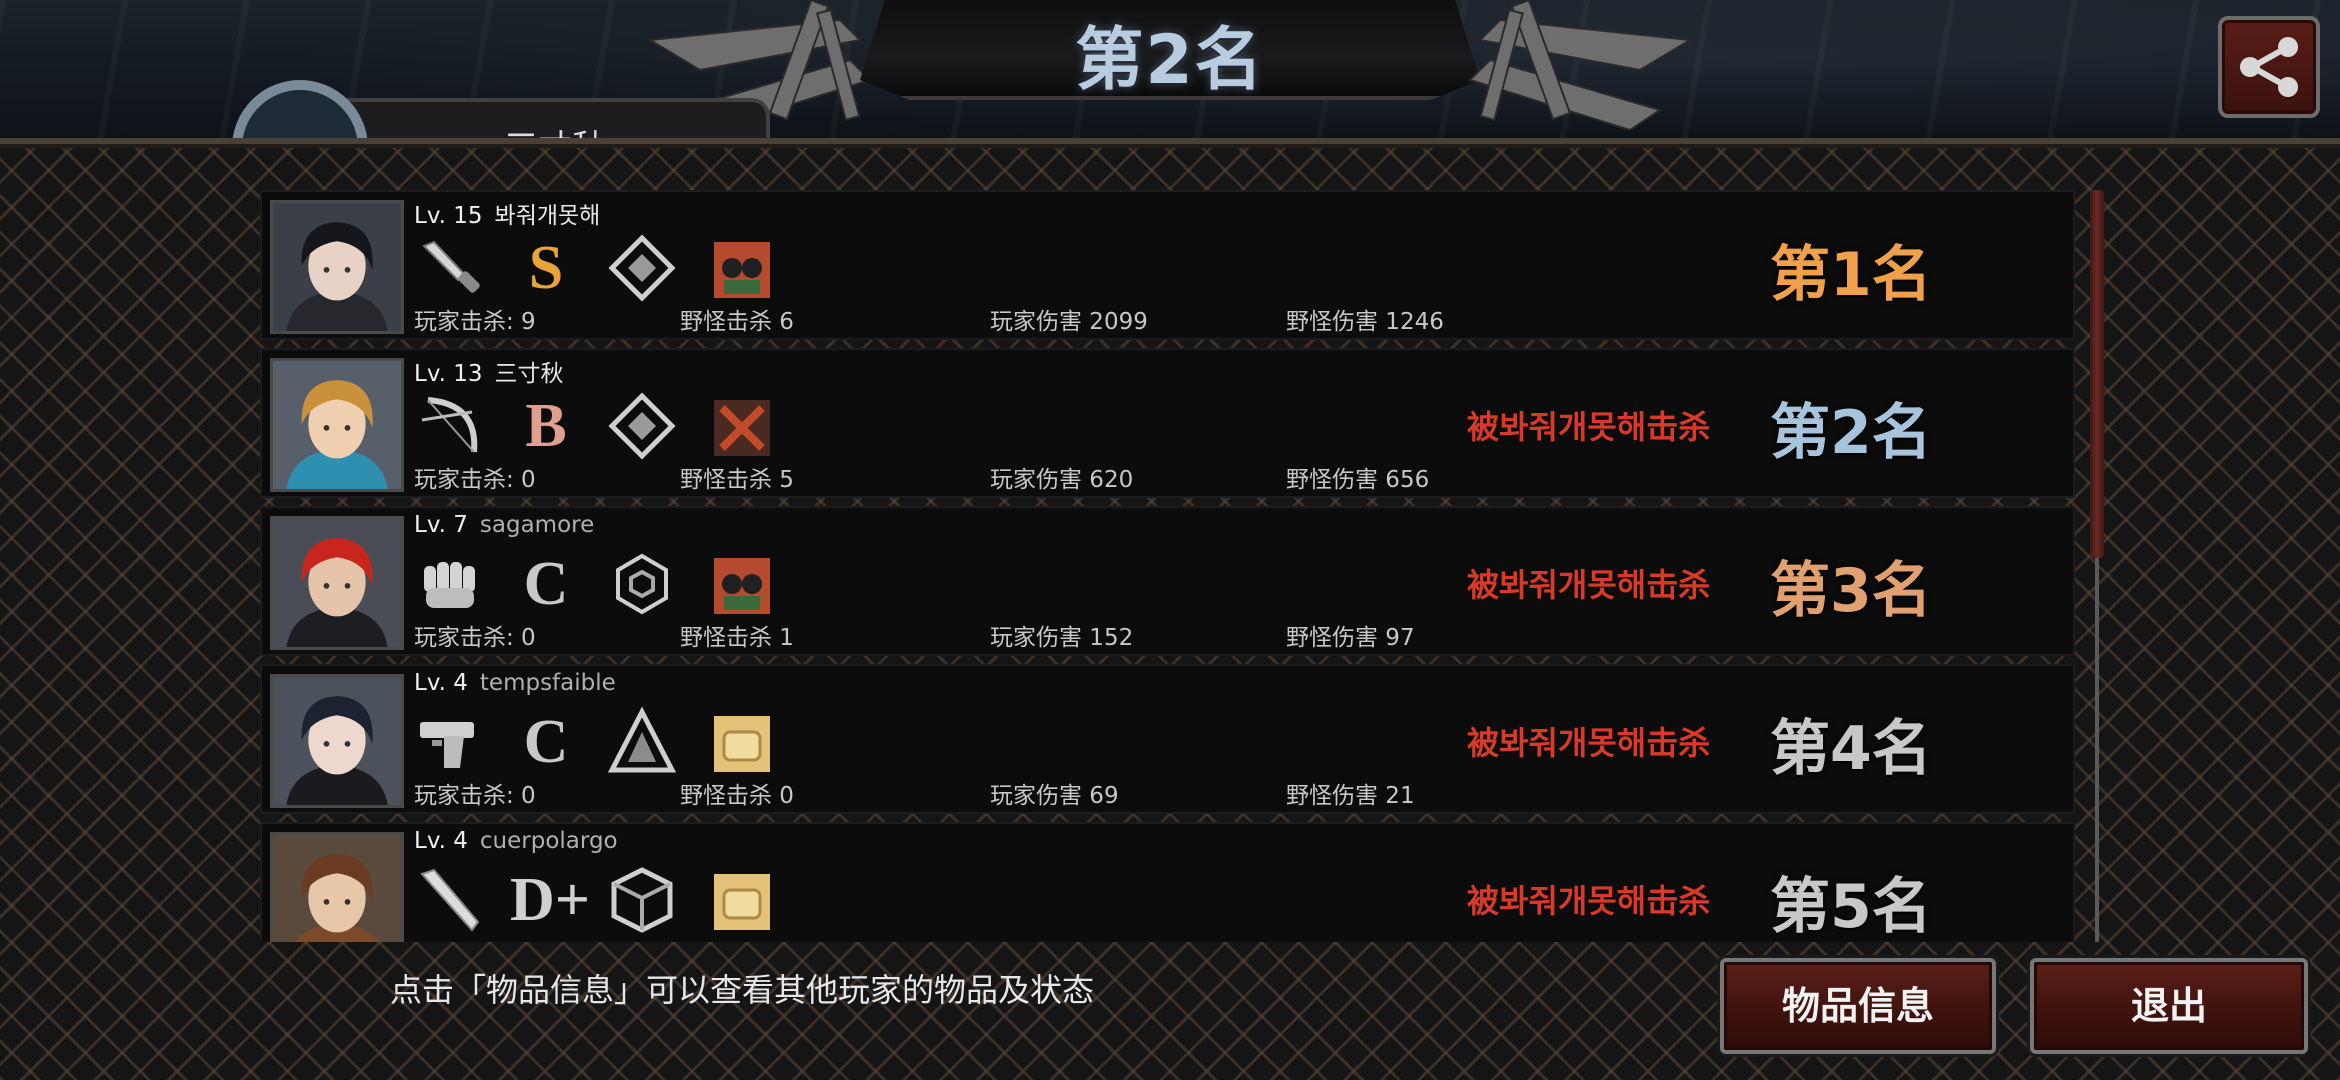 The image size is (2340, 1080). What do you see at coordinates (642, 584) in the screenshot?
I see `hexagon-emblem-icon` at bounding box center [642, 584].